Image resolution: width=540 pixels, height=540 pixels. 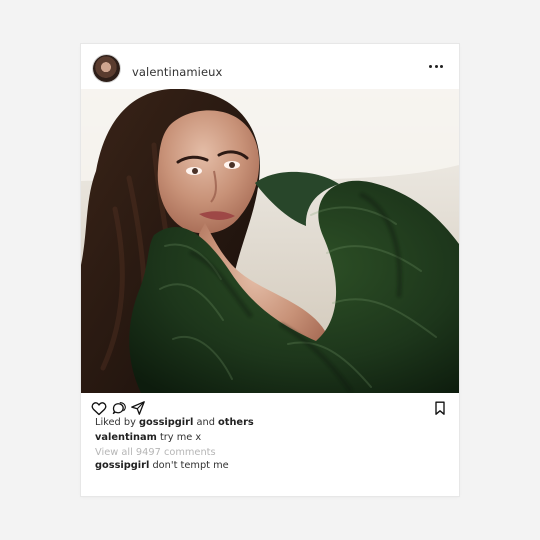 I want to click on comment-preview: gossipgirl don't tempt me, so click(x=270, y=465).